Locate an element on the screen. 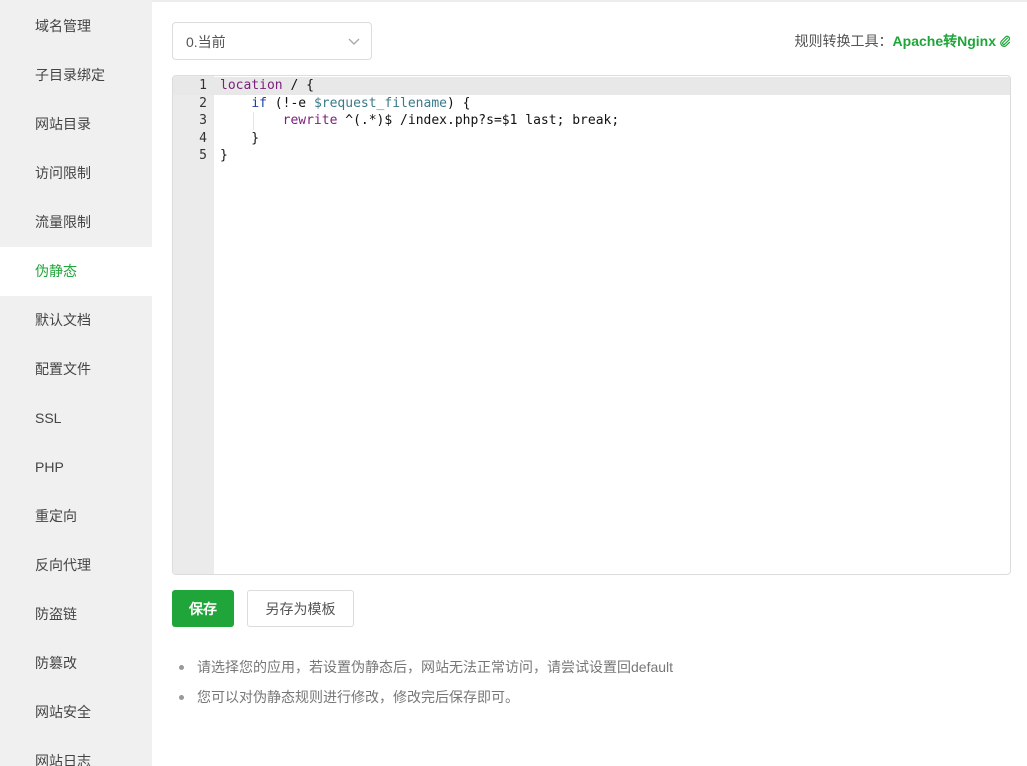  sidebar-item-reverse-proxy: 反向代理 is located at coordinates (76, 565).